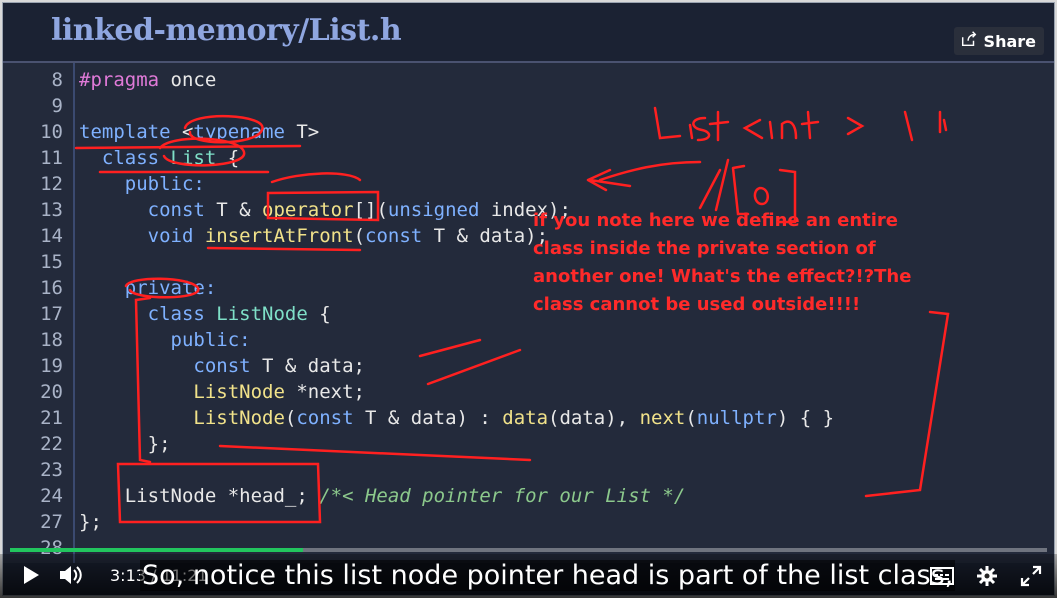 Image resolution: width=1057 pixels, height=598 pixels. Describe the element at coordinates (439, 210) in the screenshot. I see `code-token: unsigned` at that location.